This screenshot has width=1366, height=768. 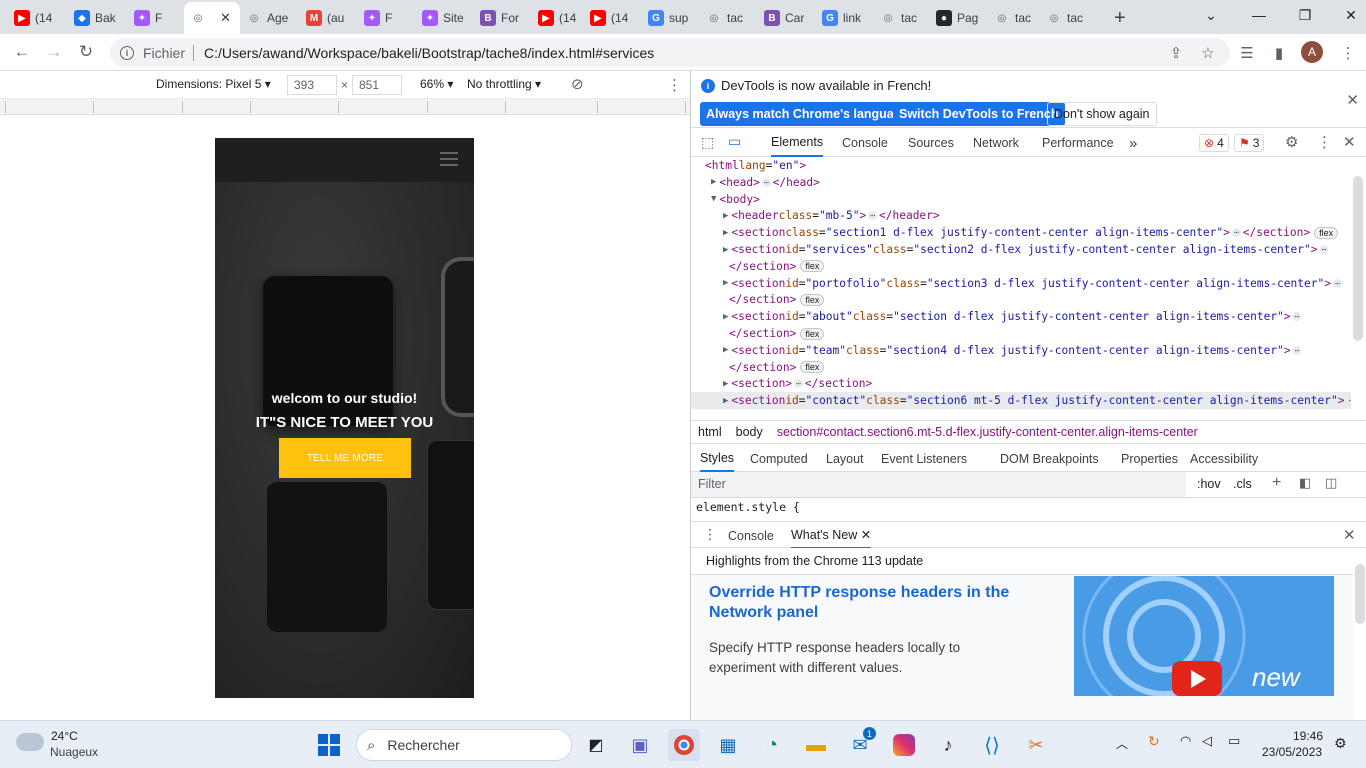 What do you see at coordinates (1360, 594) in the screenshot?
I see `whats-new-scrollbar` at bounding box center [1360, 594].